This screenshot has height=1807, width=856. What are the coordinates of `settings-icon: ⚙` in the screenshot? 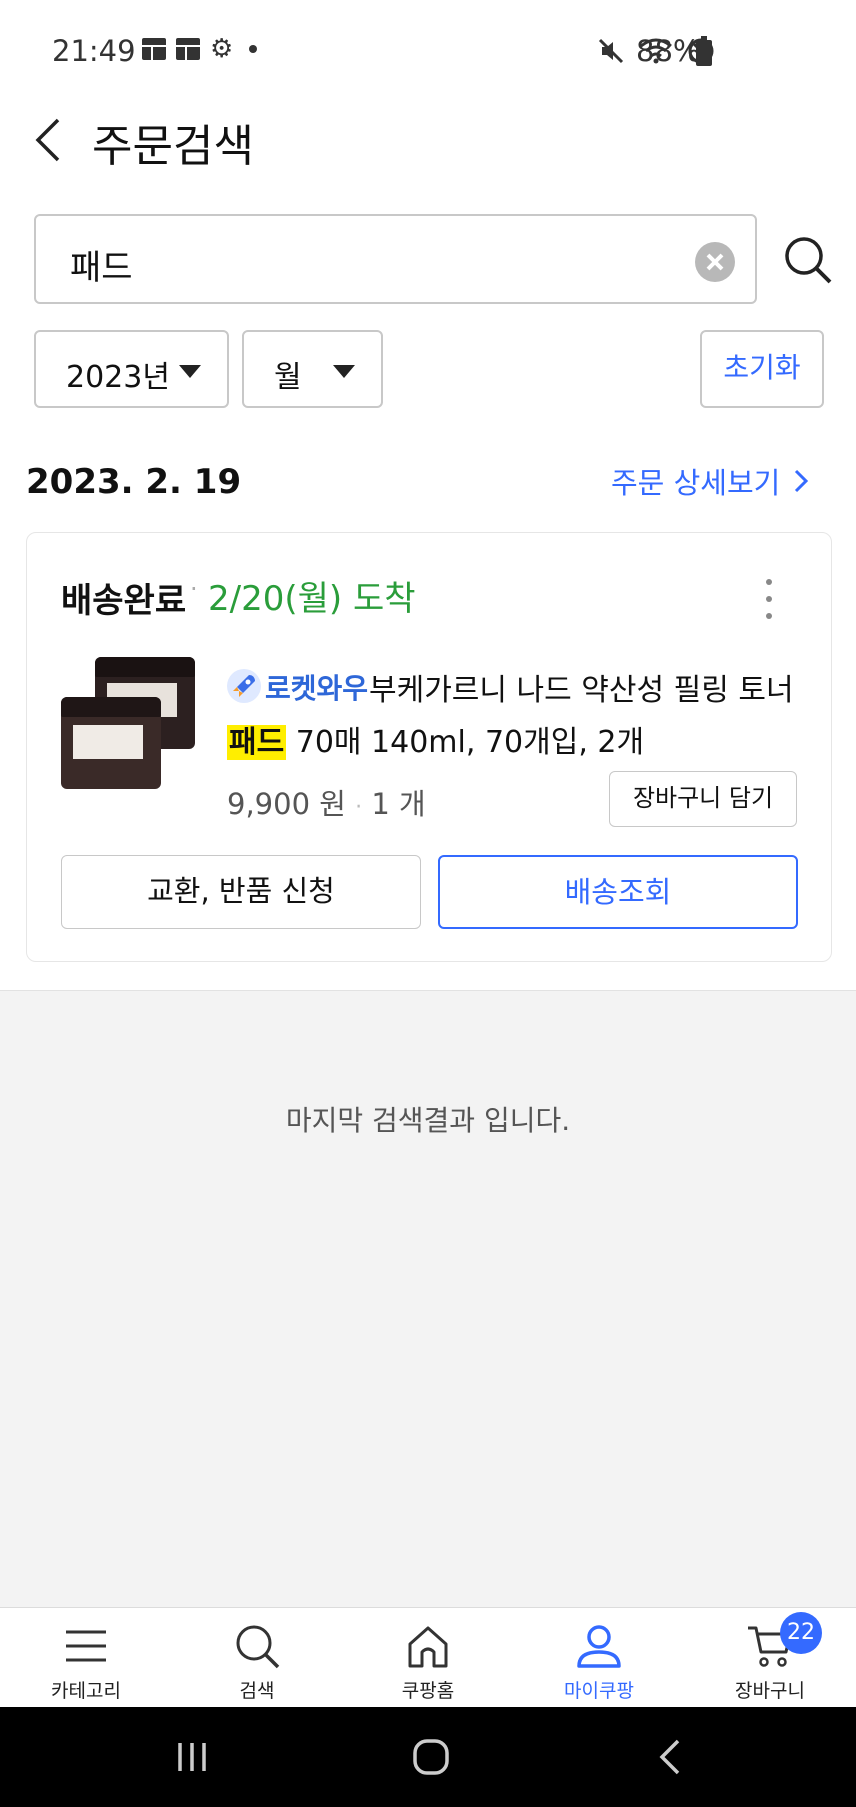 It's located at (222, 49).